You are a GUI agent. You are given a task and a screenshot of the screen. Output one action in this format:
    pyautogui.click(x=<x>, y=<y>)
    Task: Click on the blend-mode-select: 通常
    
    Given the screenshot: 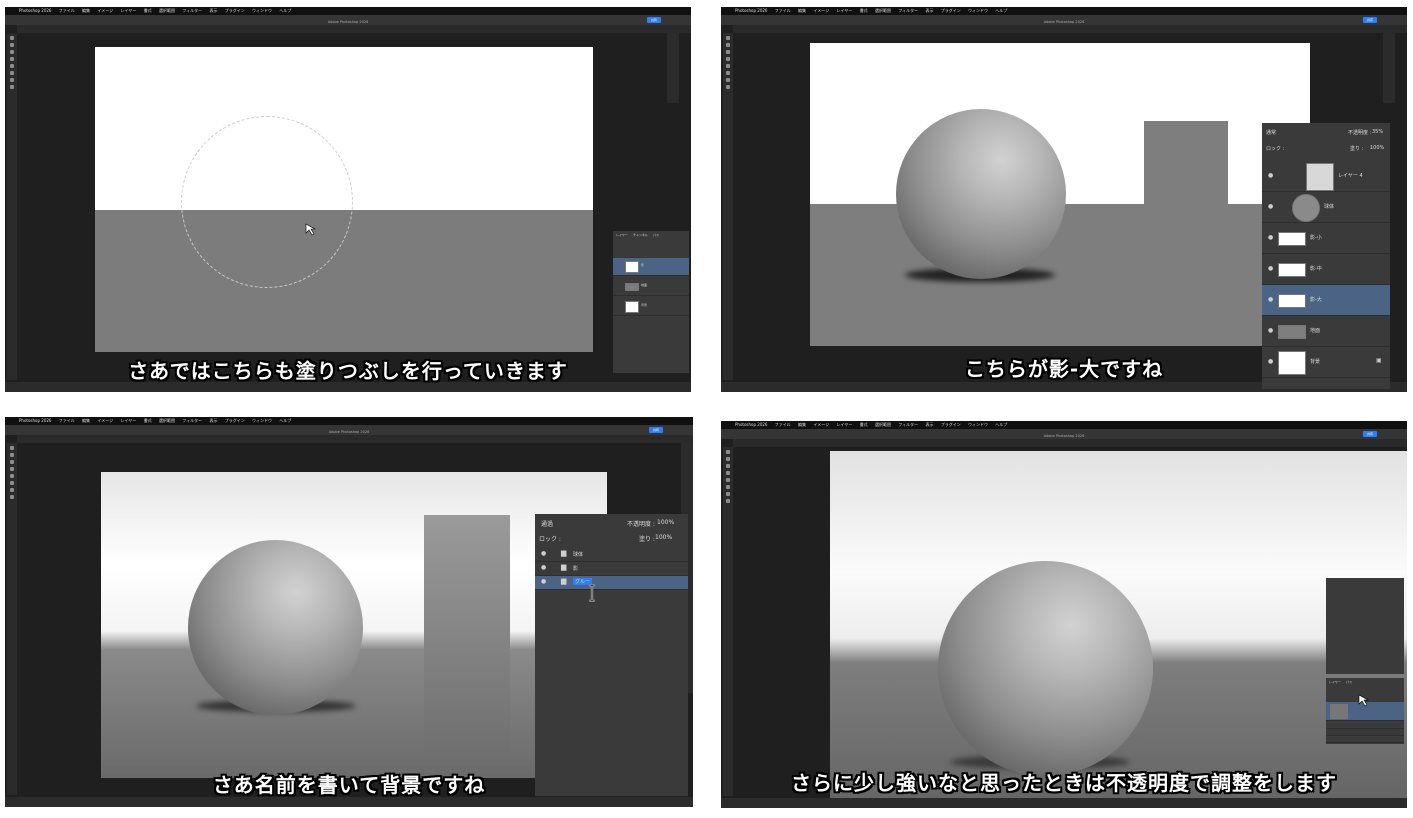 What is the action you would take?
    pyautogui.click(x=1271, y=132)
    